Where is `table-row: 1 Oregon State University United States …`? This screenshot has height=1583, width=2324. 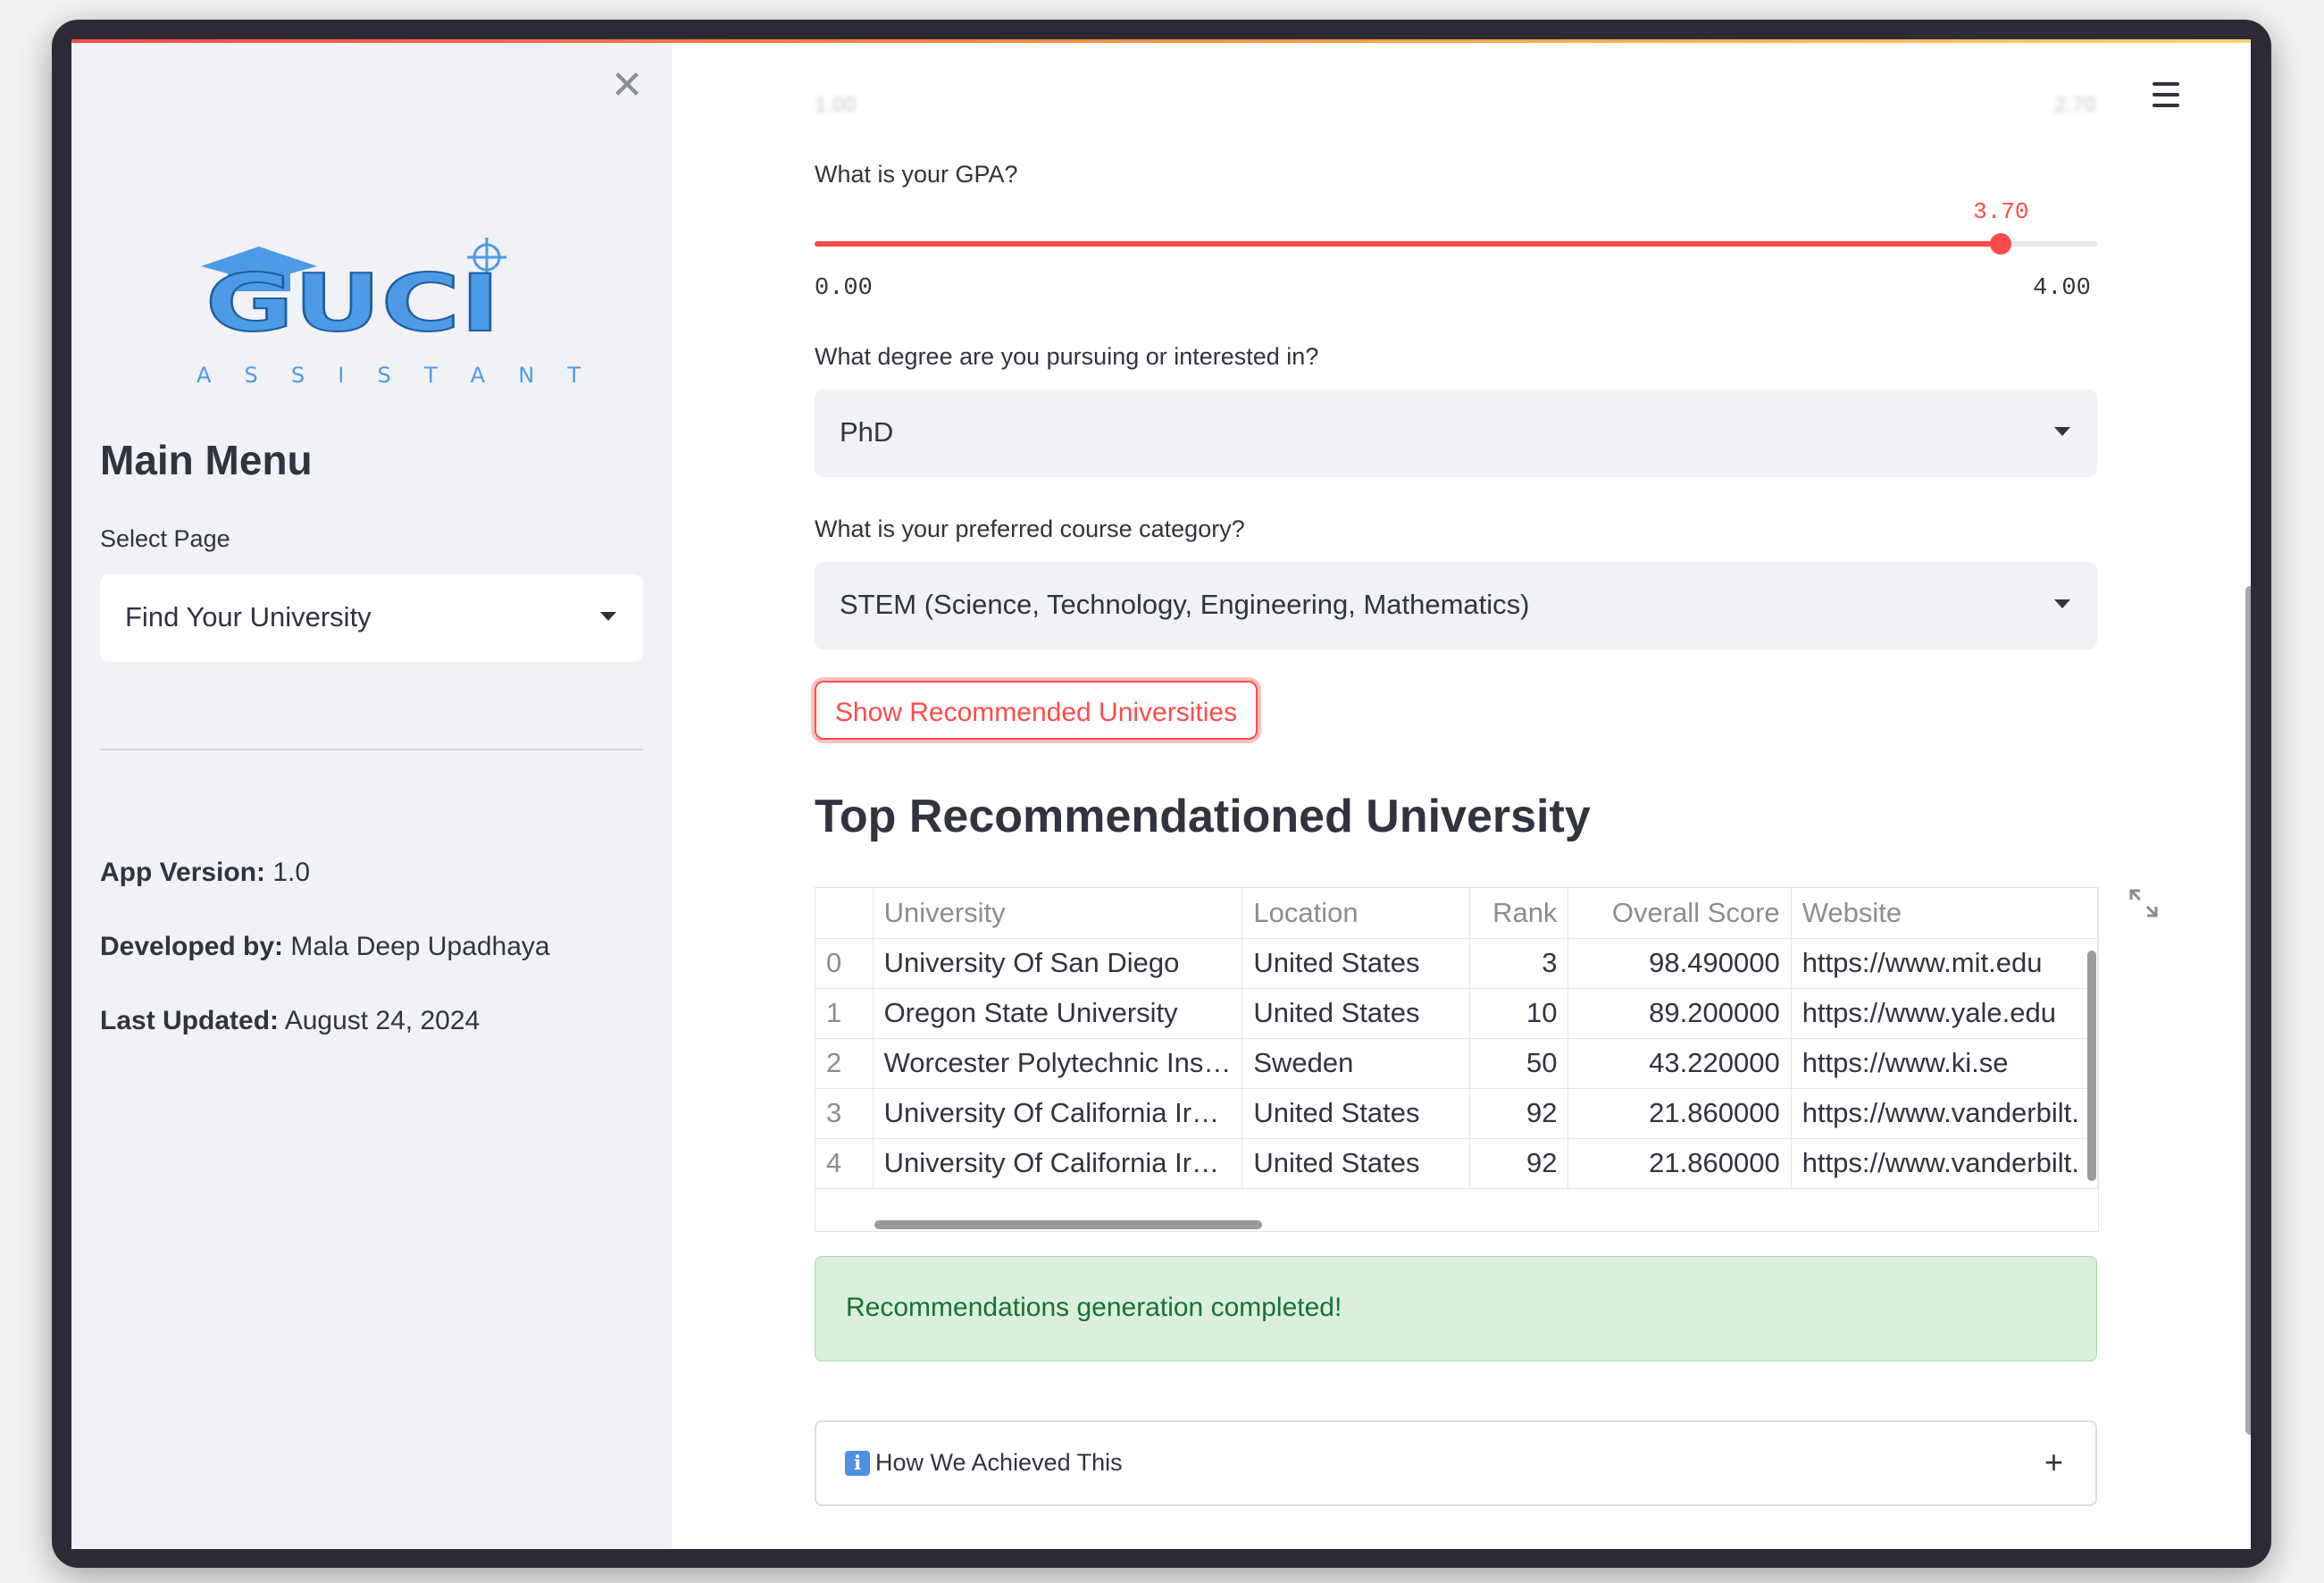
table-row: 1 Oregon State University United States … is located at coordinates (1456, 1013).